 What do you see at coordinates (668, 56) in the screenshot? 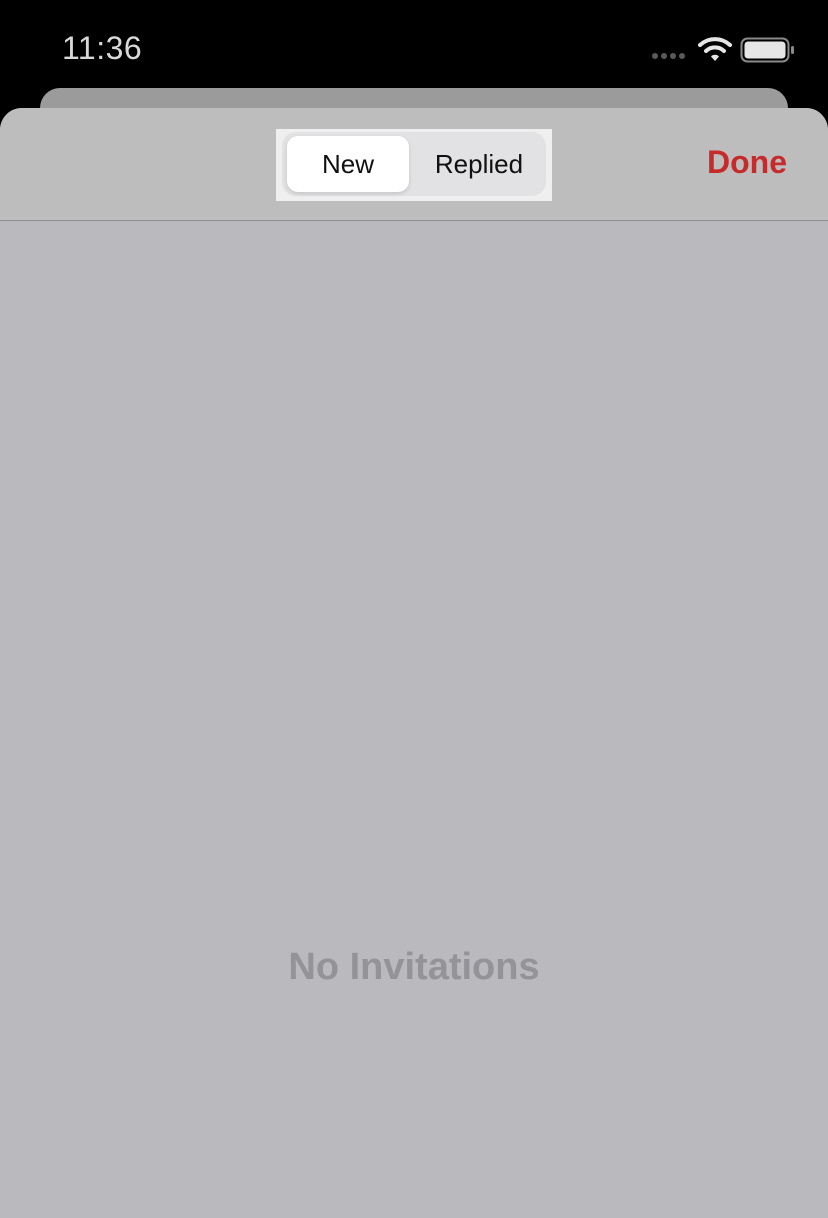
I see `cellular-signal-icon` at bounding box center [668, 56].